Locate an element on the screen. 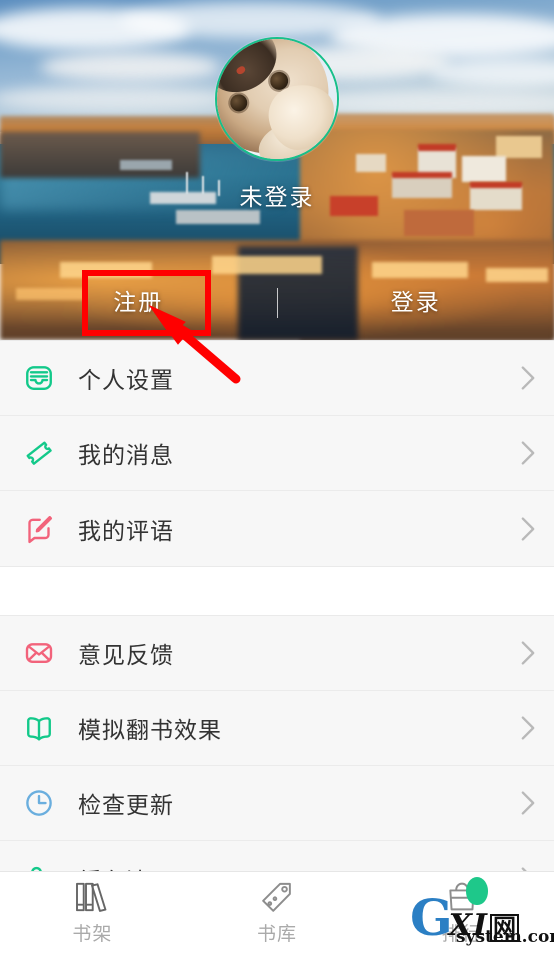 The width and height of the screenshot is (554, 953). avatar-cat-photo is located at coordinates (277, 99).